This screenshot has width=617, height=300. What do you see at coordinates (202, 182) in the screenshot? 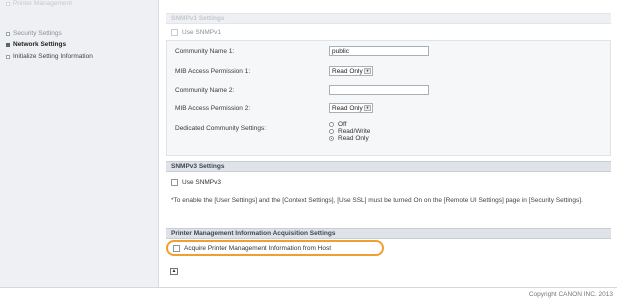
I see `use-snmpv3-label: Use SNMPv3` at bounding box center [202, 182].